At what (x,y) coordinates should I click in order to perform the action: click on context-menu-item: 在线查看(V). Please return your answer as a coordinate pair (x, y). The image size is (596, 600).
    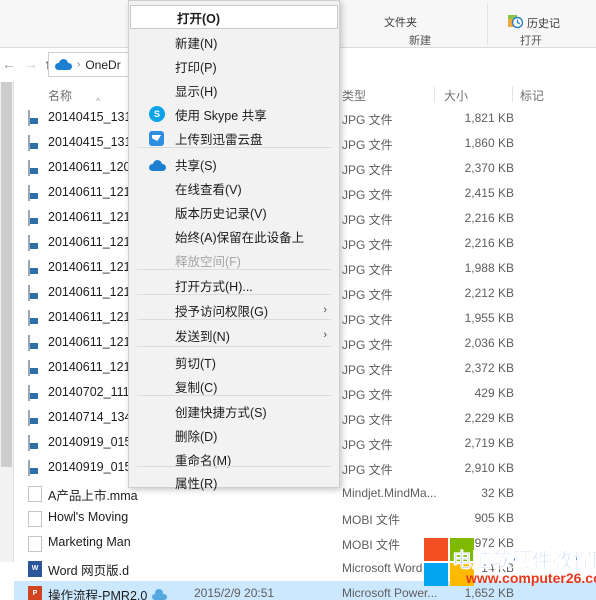
    Looking at the image, I should click on (234, 188).